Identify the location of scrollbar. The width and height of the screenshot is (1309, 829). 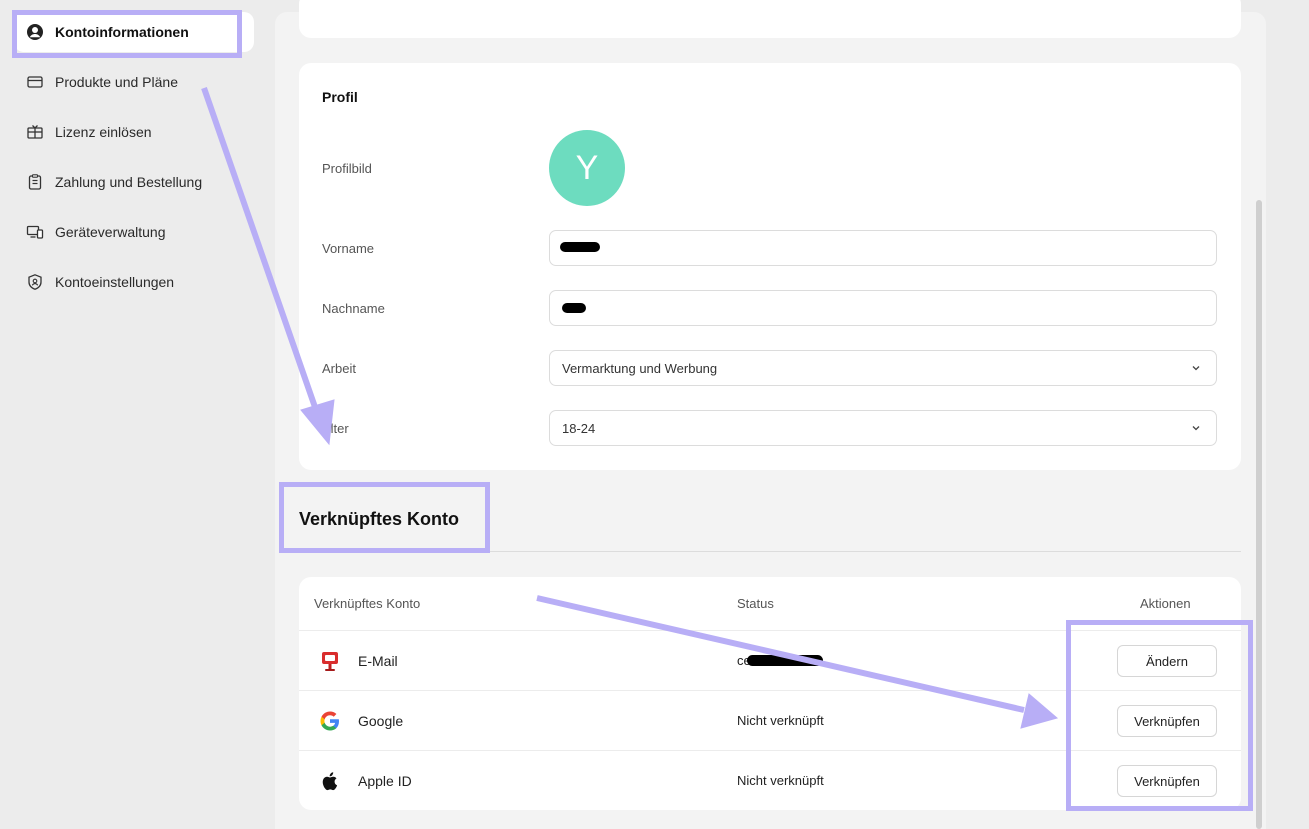
(1259, 514).